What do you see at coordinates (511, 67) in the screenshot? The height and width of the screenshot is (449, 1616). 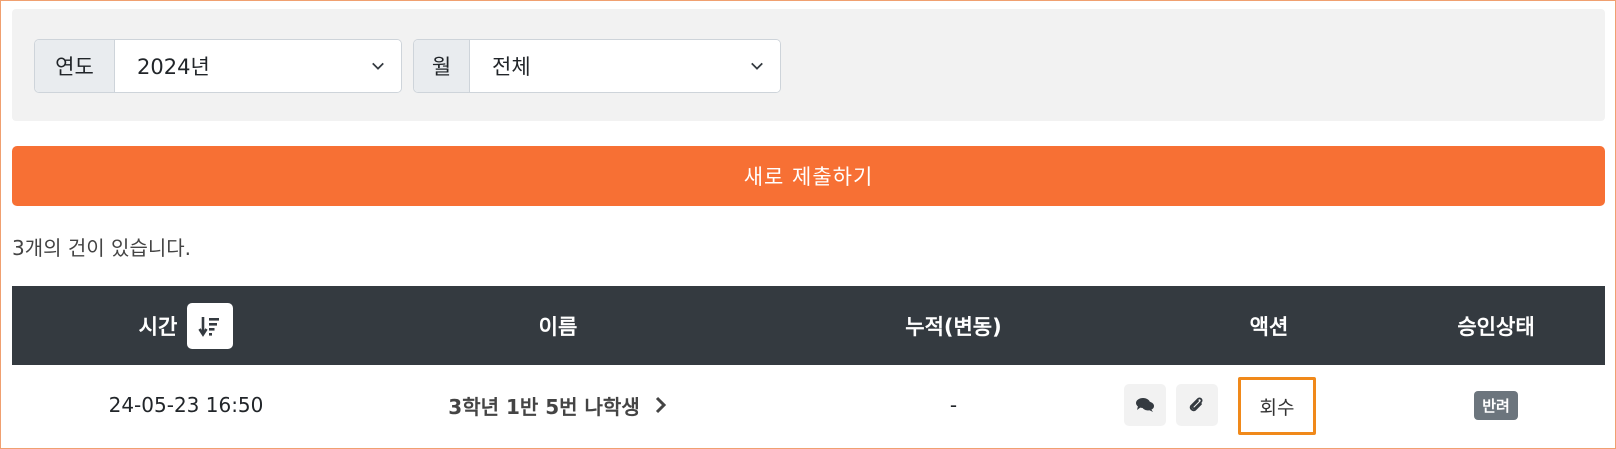 I see `month-select-value: 전체` at bounding box center [511, 67].